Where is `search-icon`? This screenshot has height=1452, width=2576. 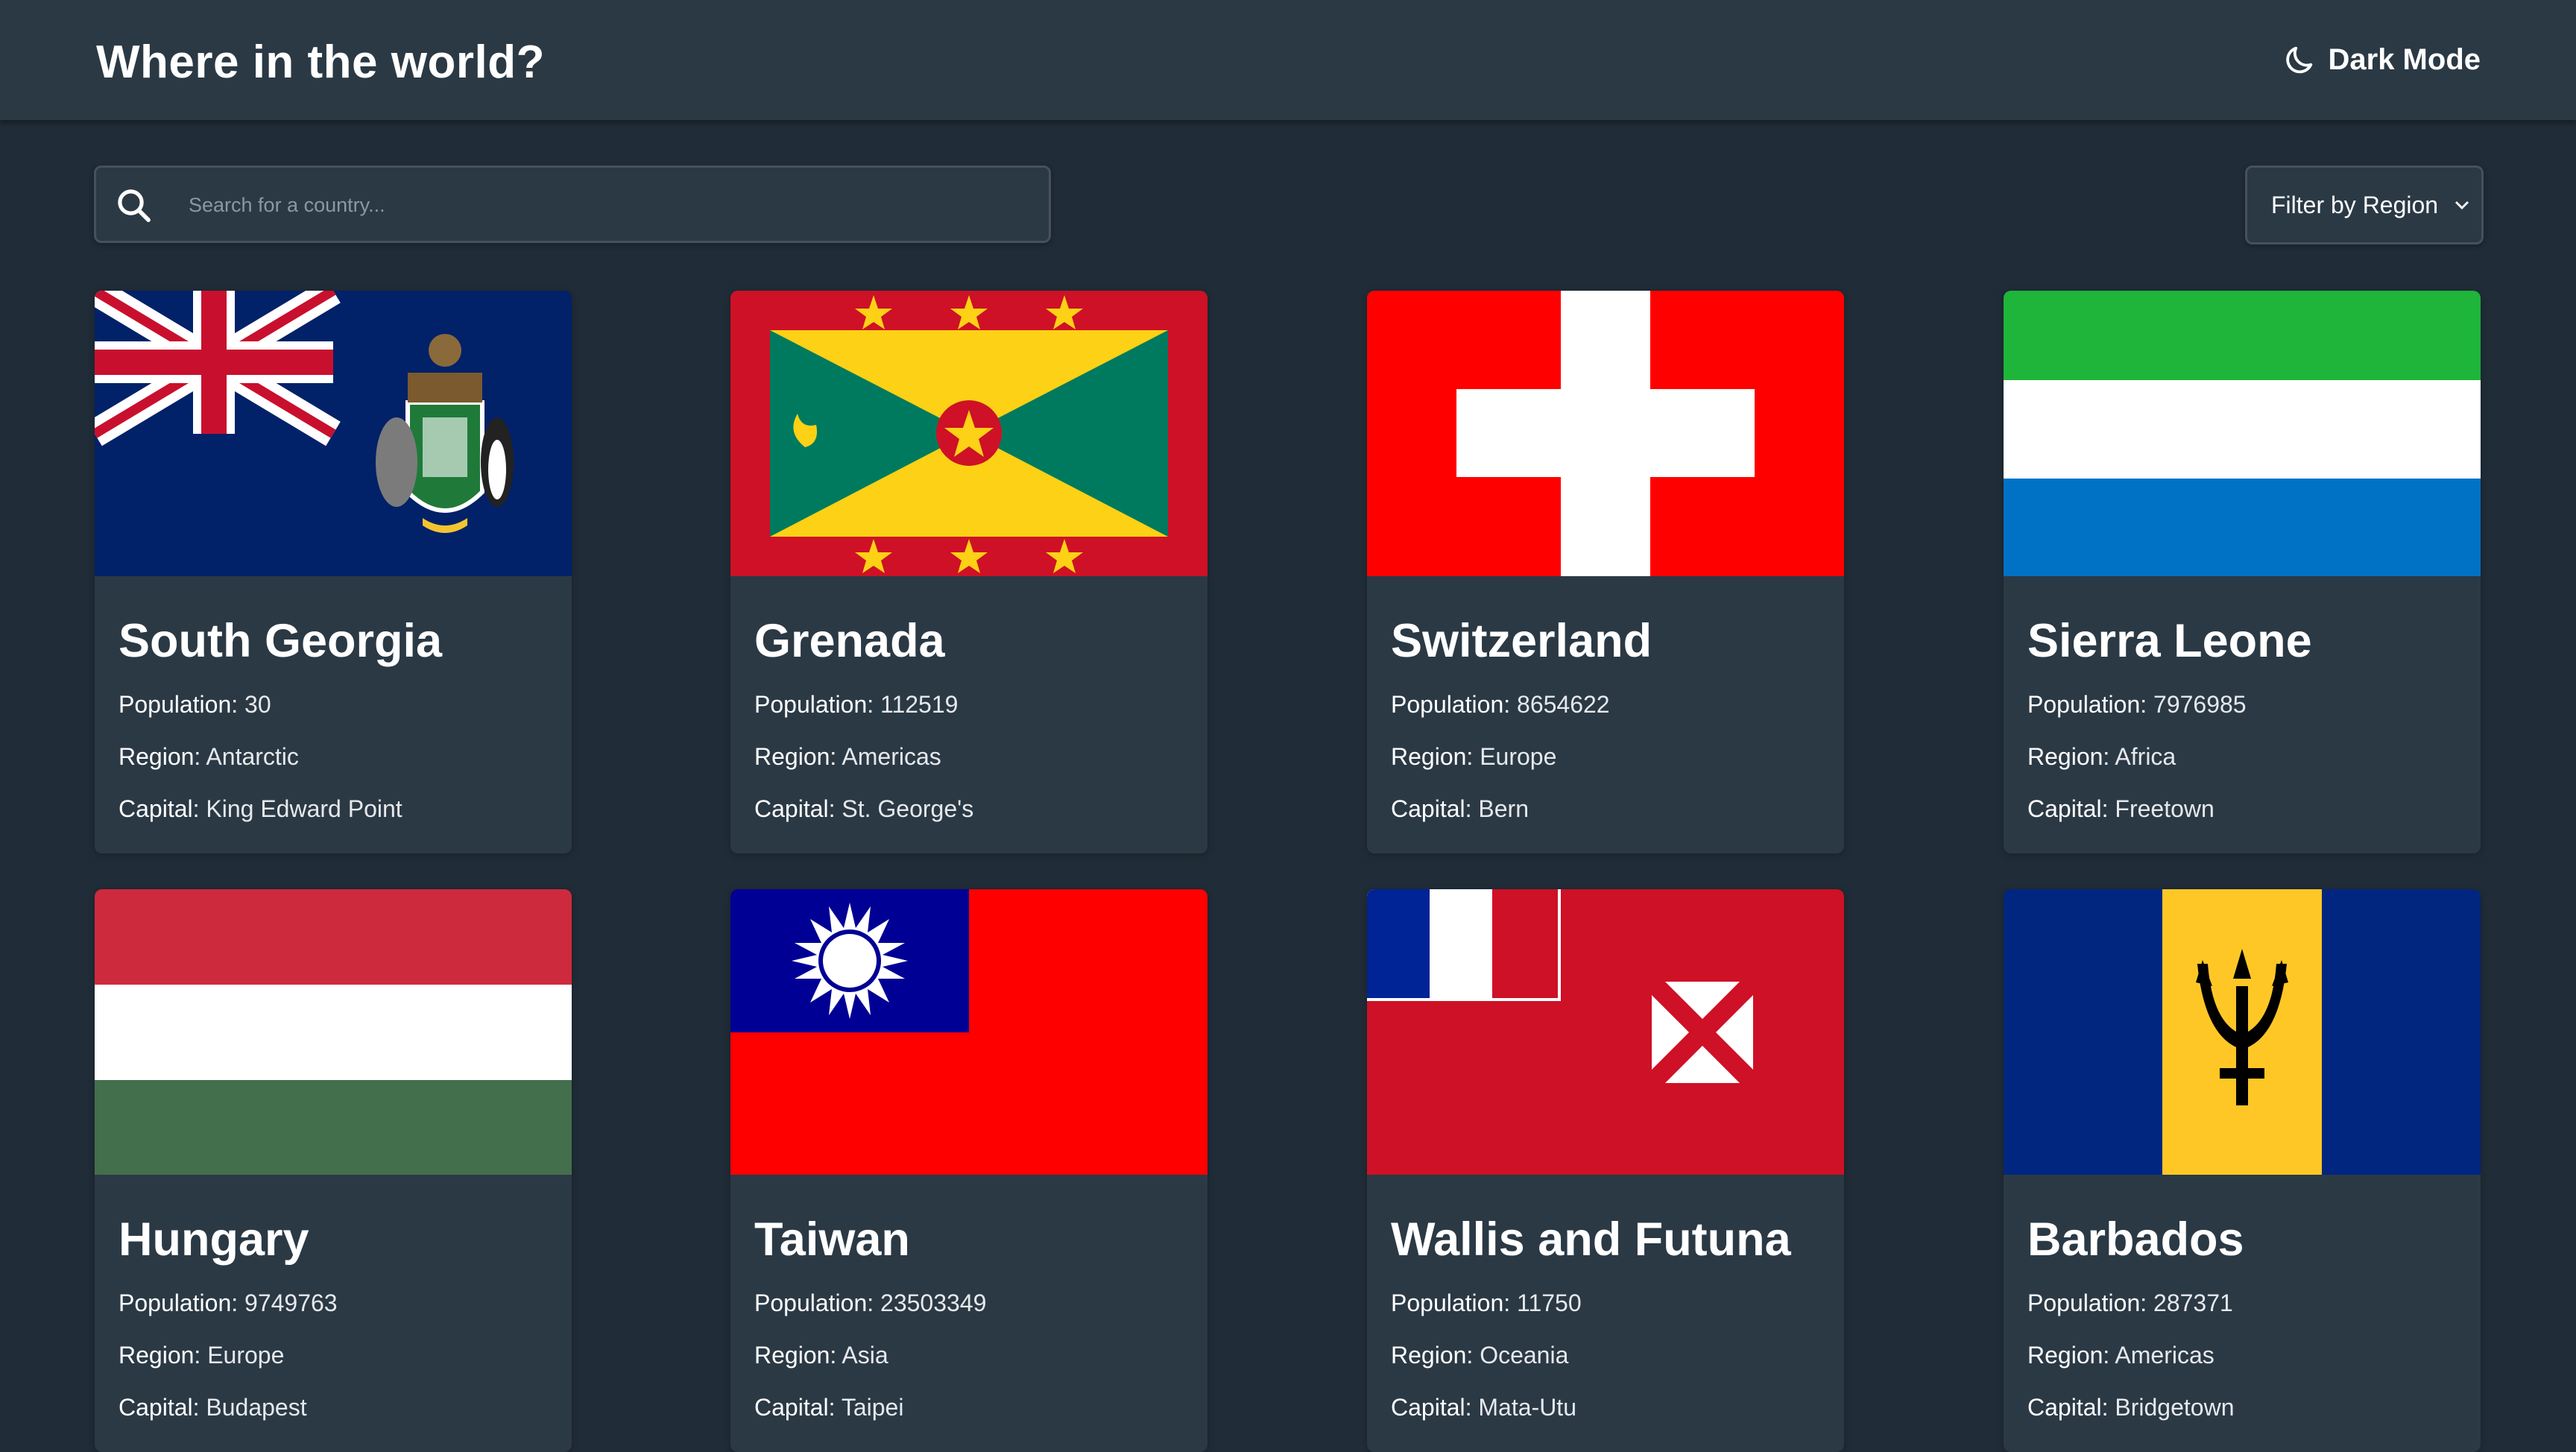
search-icon is located at coordinates (134, 205).